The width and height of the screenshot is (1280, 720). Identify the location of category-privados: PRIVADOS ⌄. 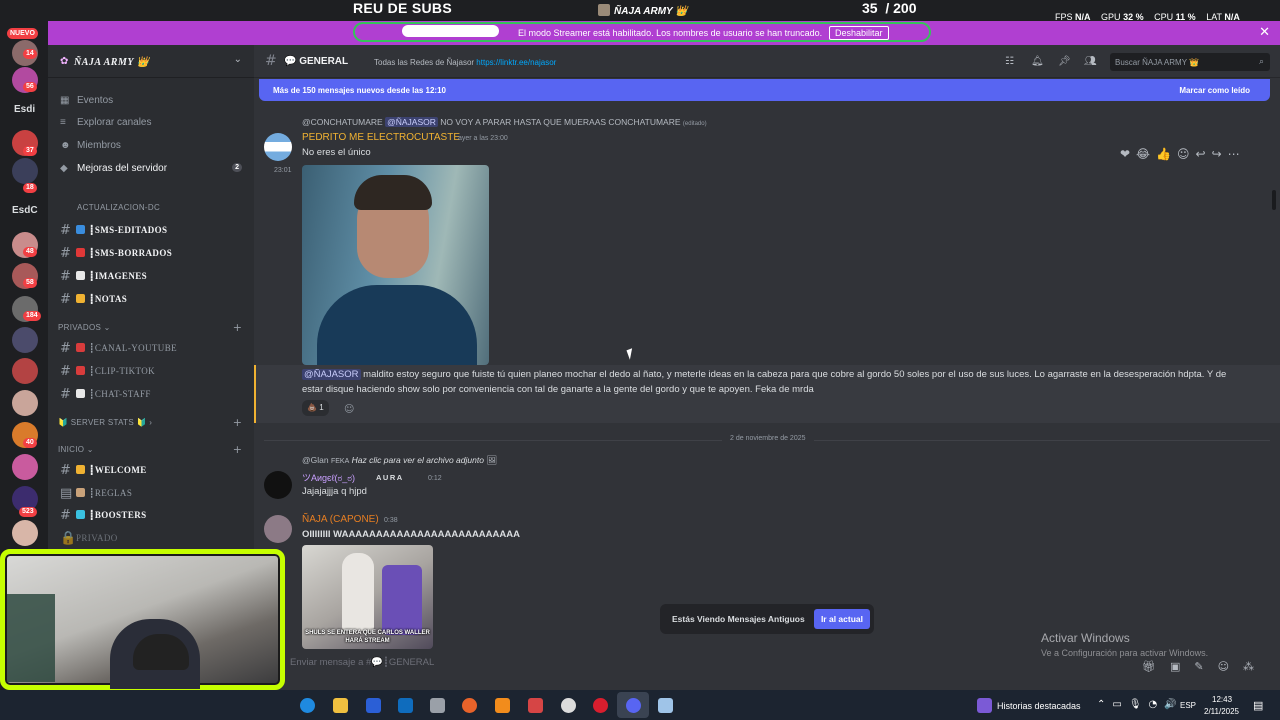
(84, 327).